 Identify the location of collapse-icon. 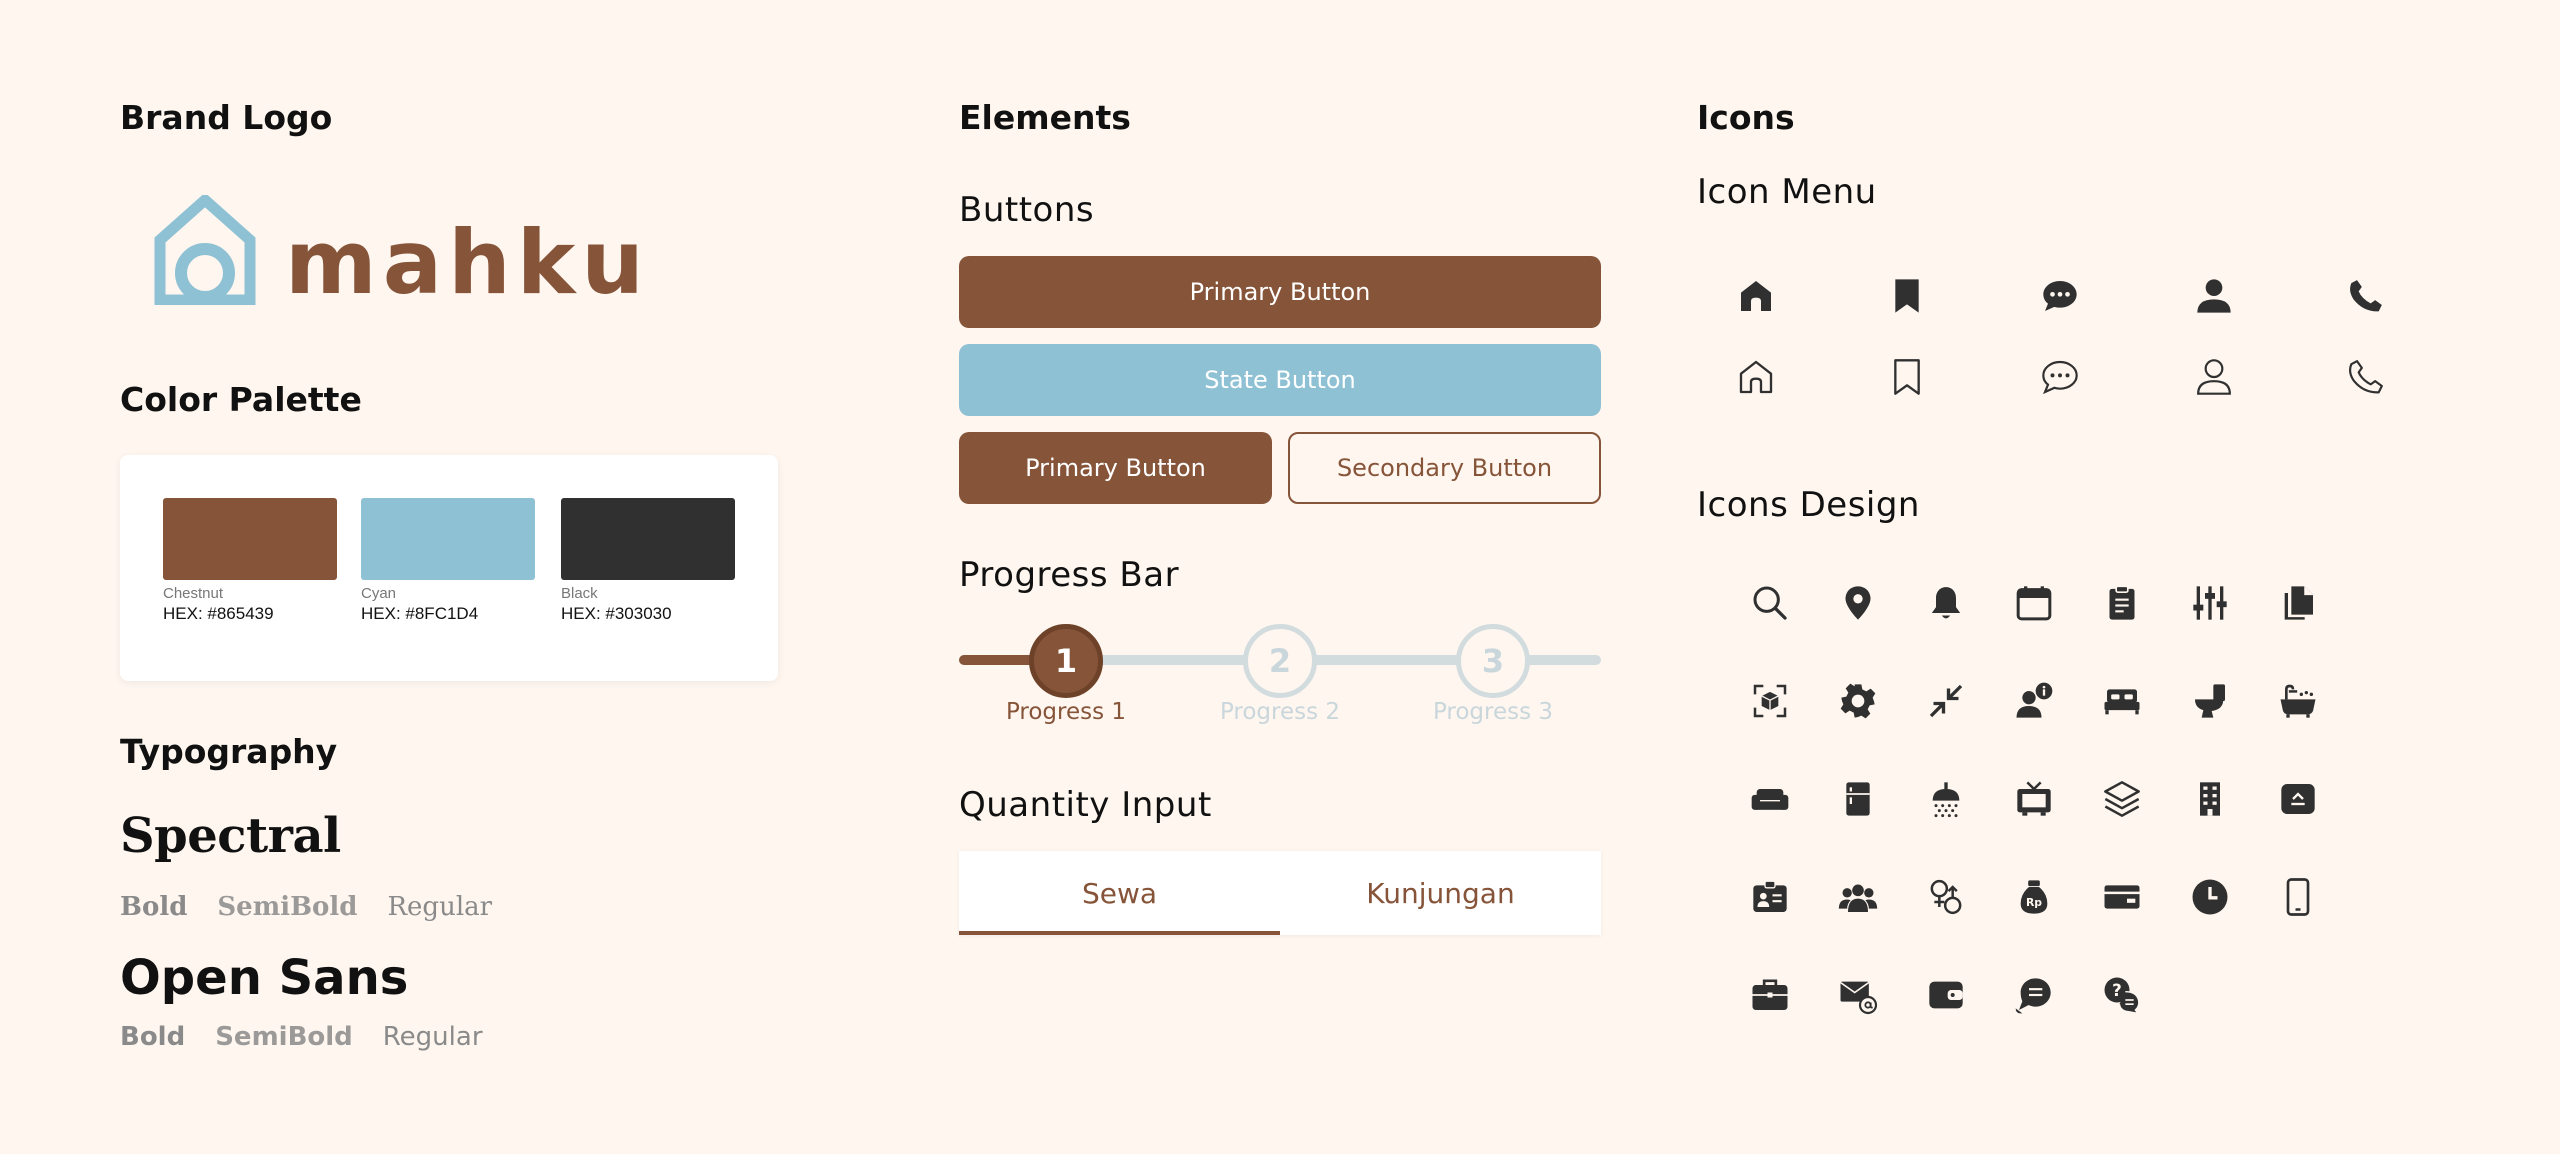
(1946, 701).